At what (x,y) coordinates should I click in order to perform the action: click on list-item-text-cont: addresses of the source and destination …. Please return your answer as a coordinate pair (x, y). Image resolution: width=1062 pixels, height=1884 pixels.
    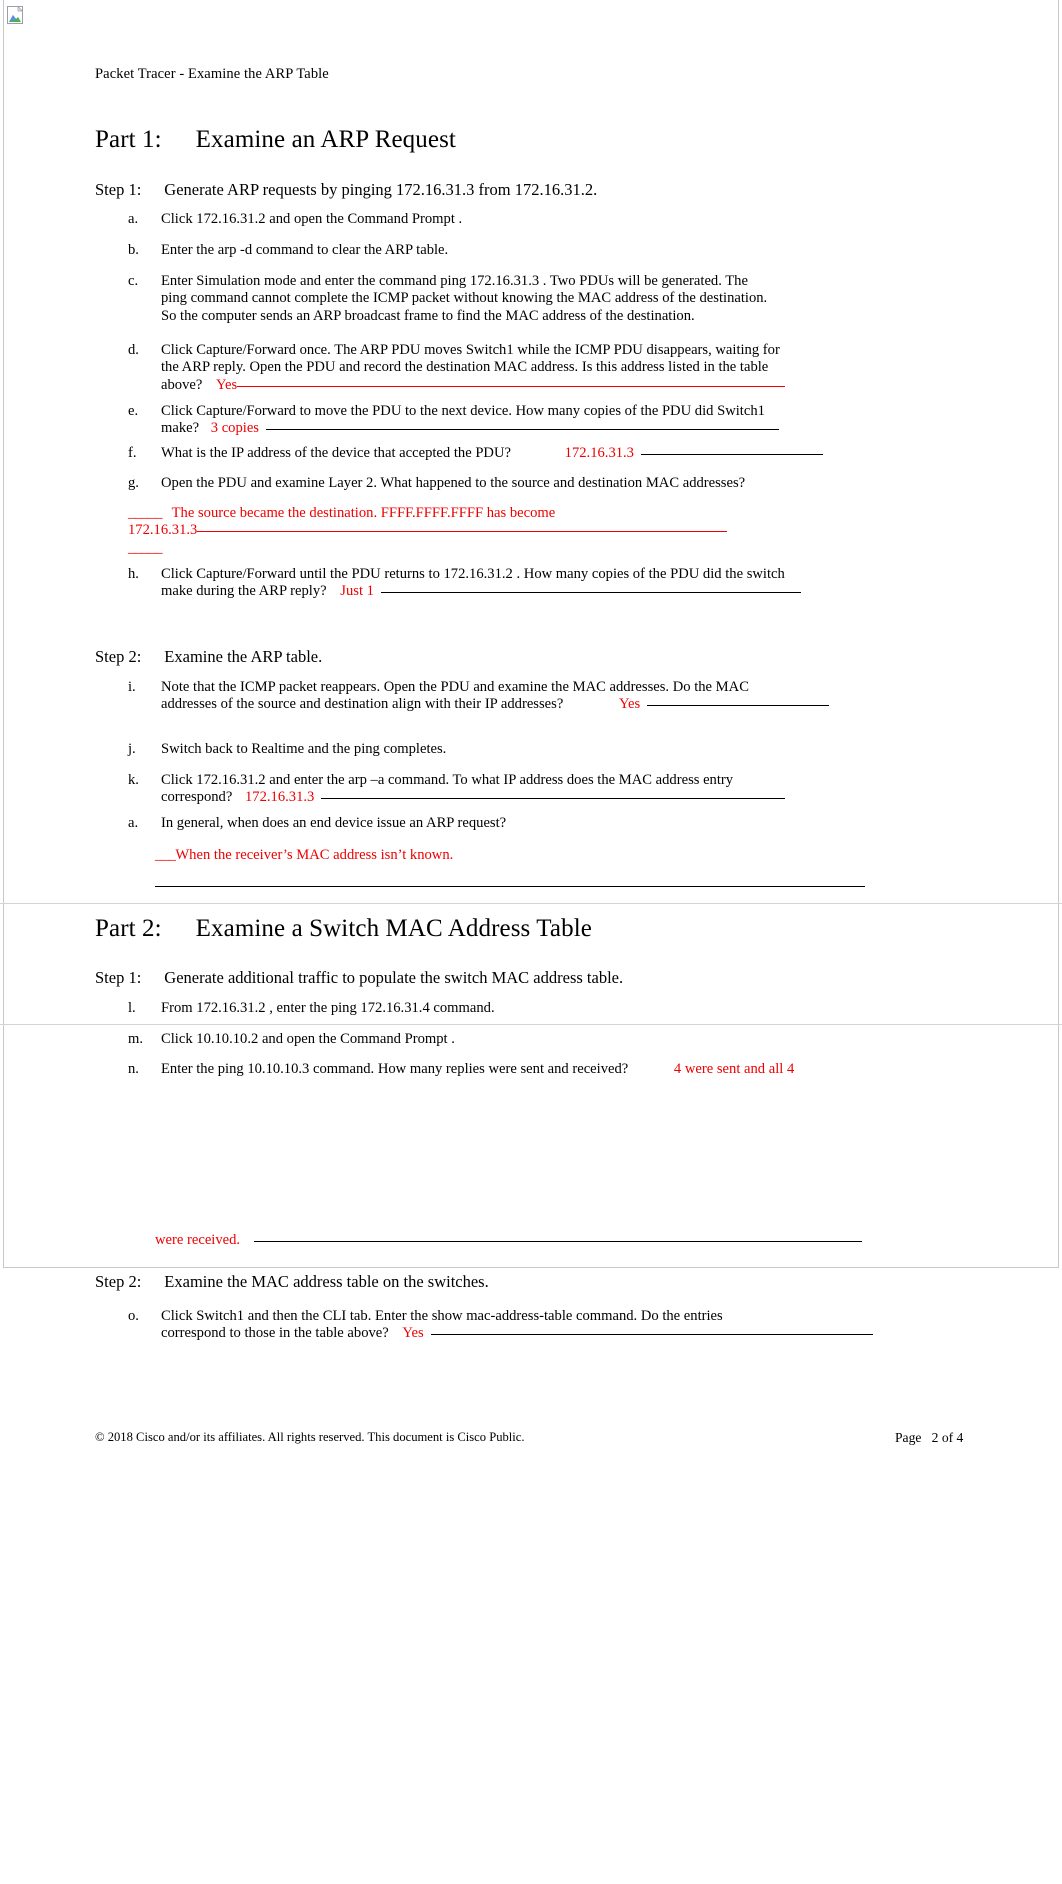
    Looking at the image, I should click on (362, 704).